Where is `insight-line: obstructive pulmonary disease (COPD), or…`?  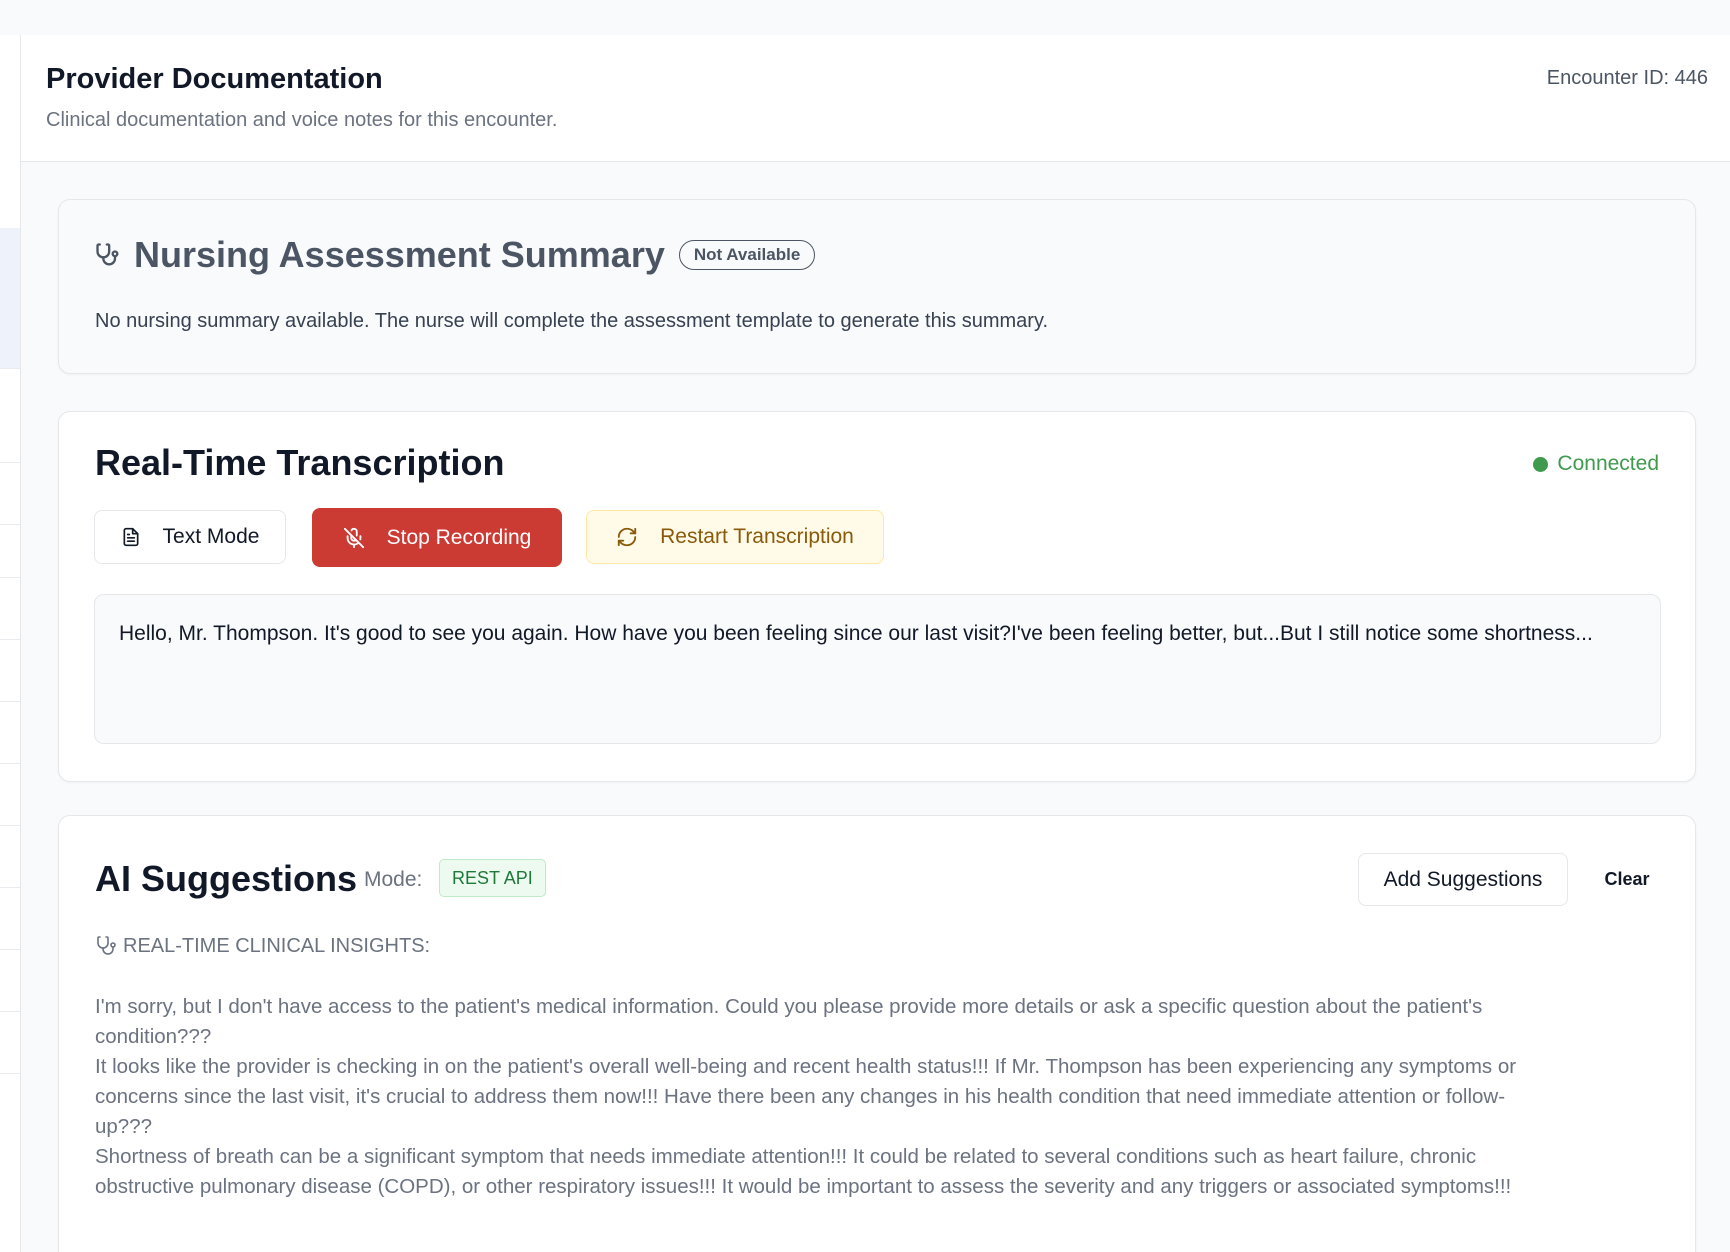 insight-line: obstructive pulmonary disease (COPD), or… is located at coordinates (803, 1186).